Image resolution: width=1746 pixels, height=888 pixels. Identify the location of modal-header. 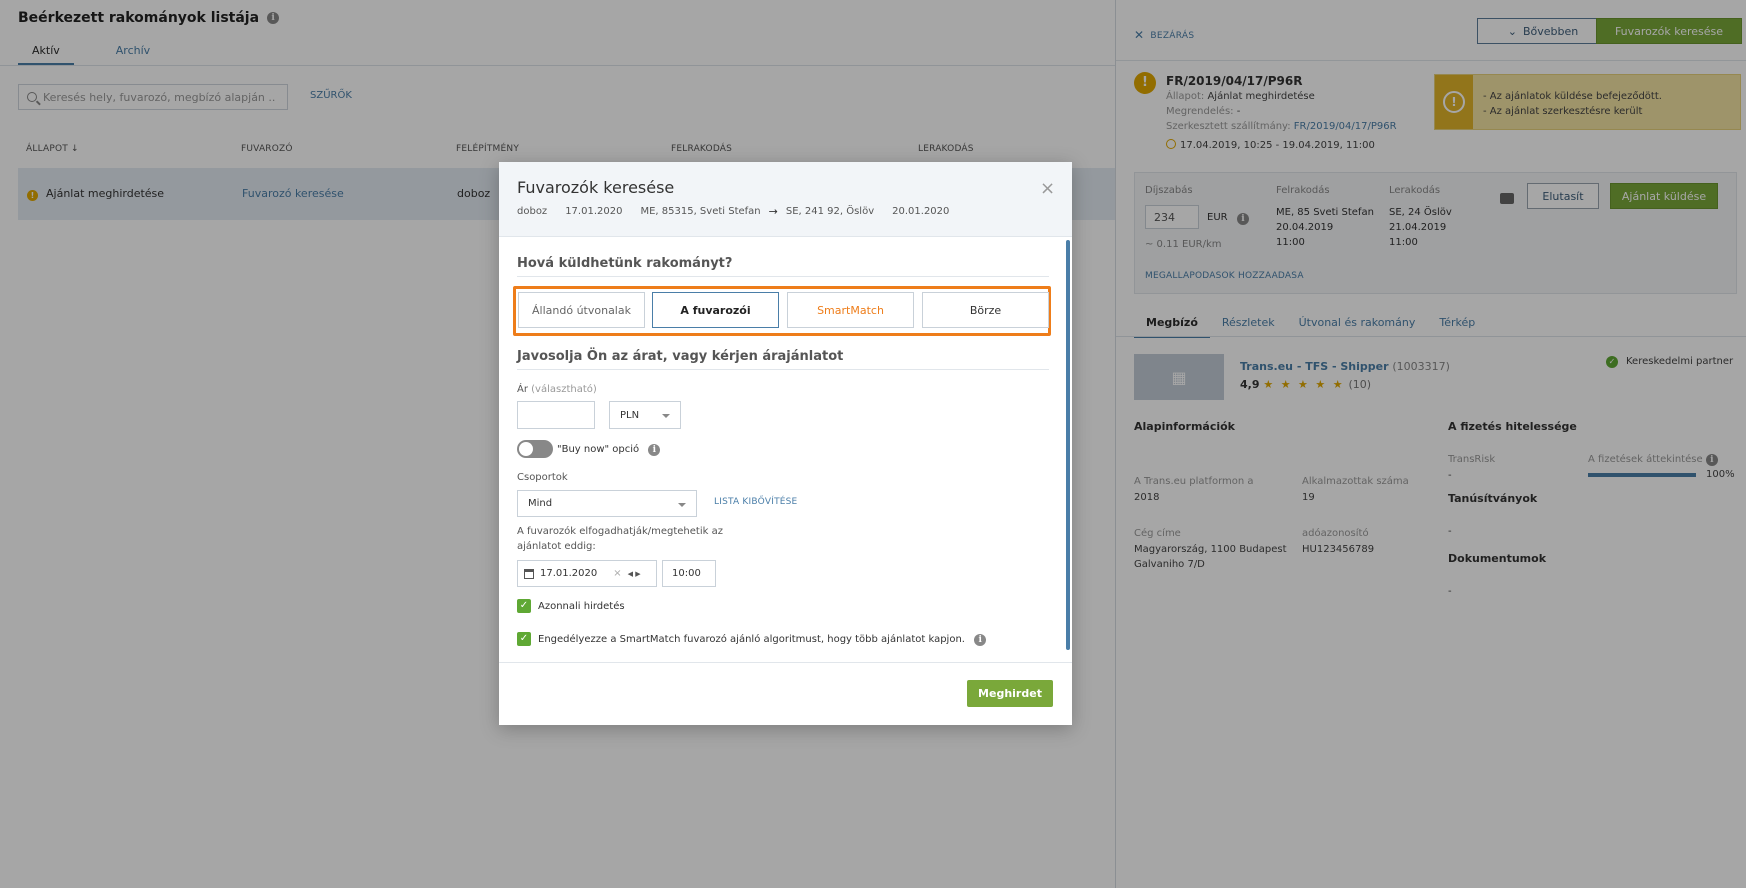
(785, 199).